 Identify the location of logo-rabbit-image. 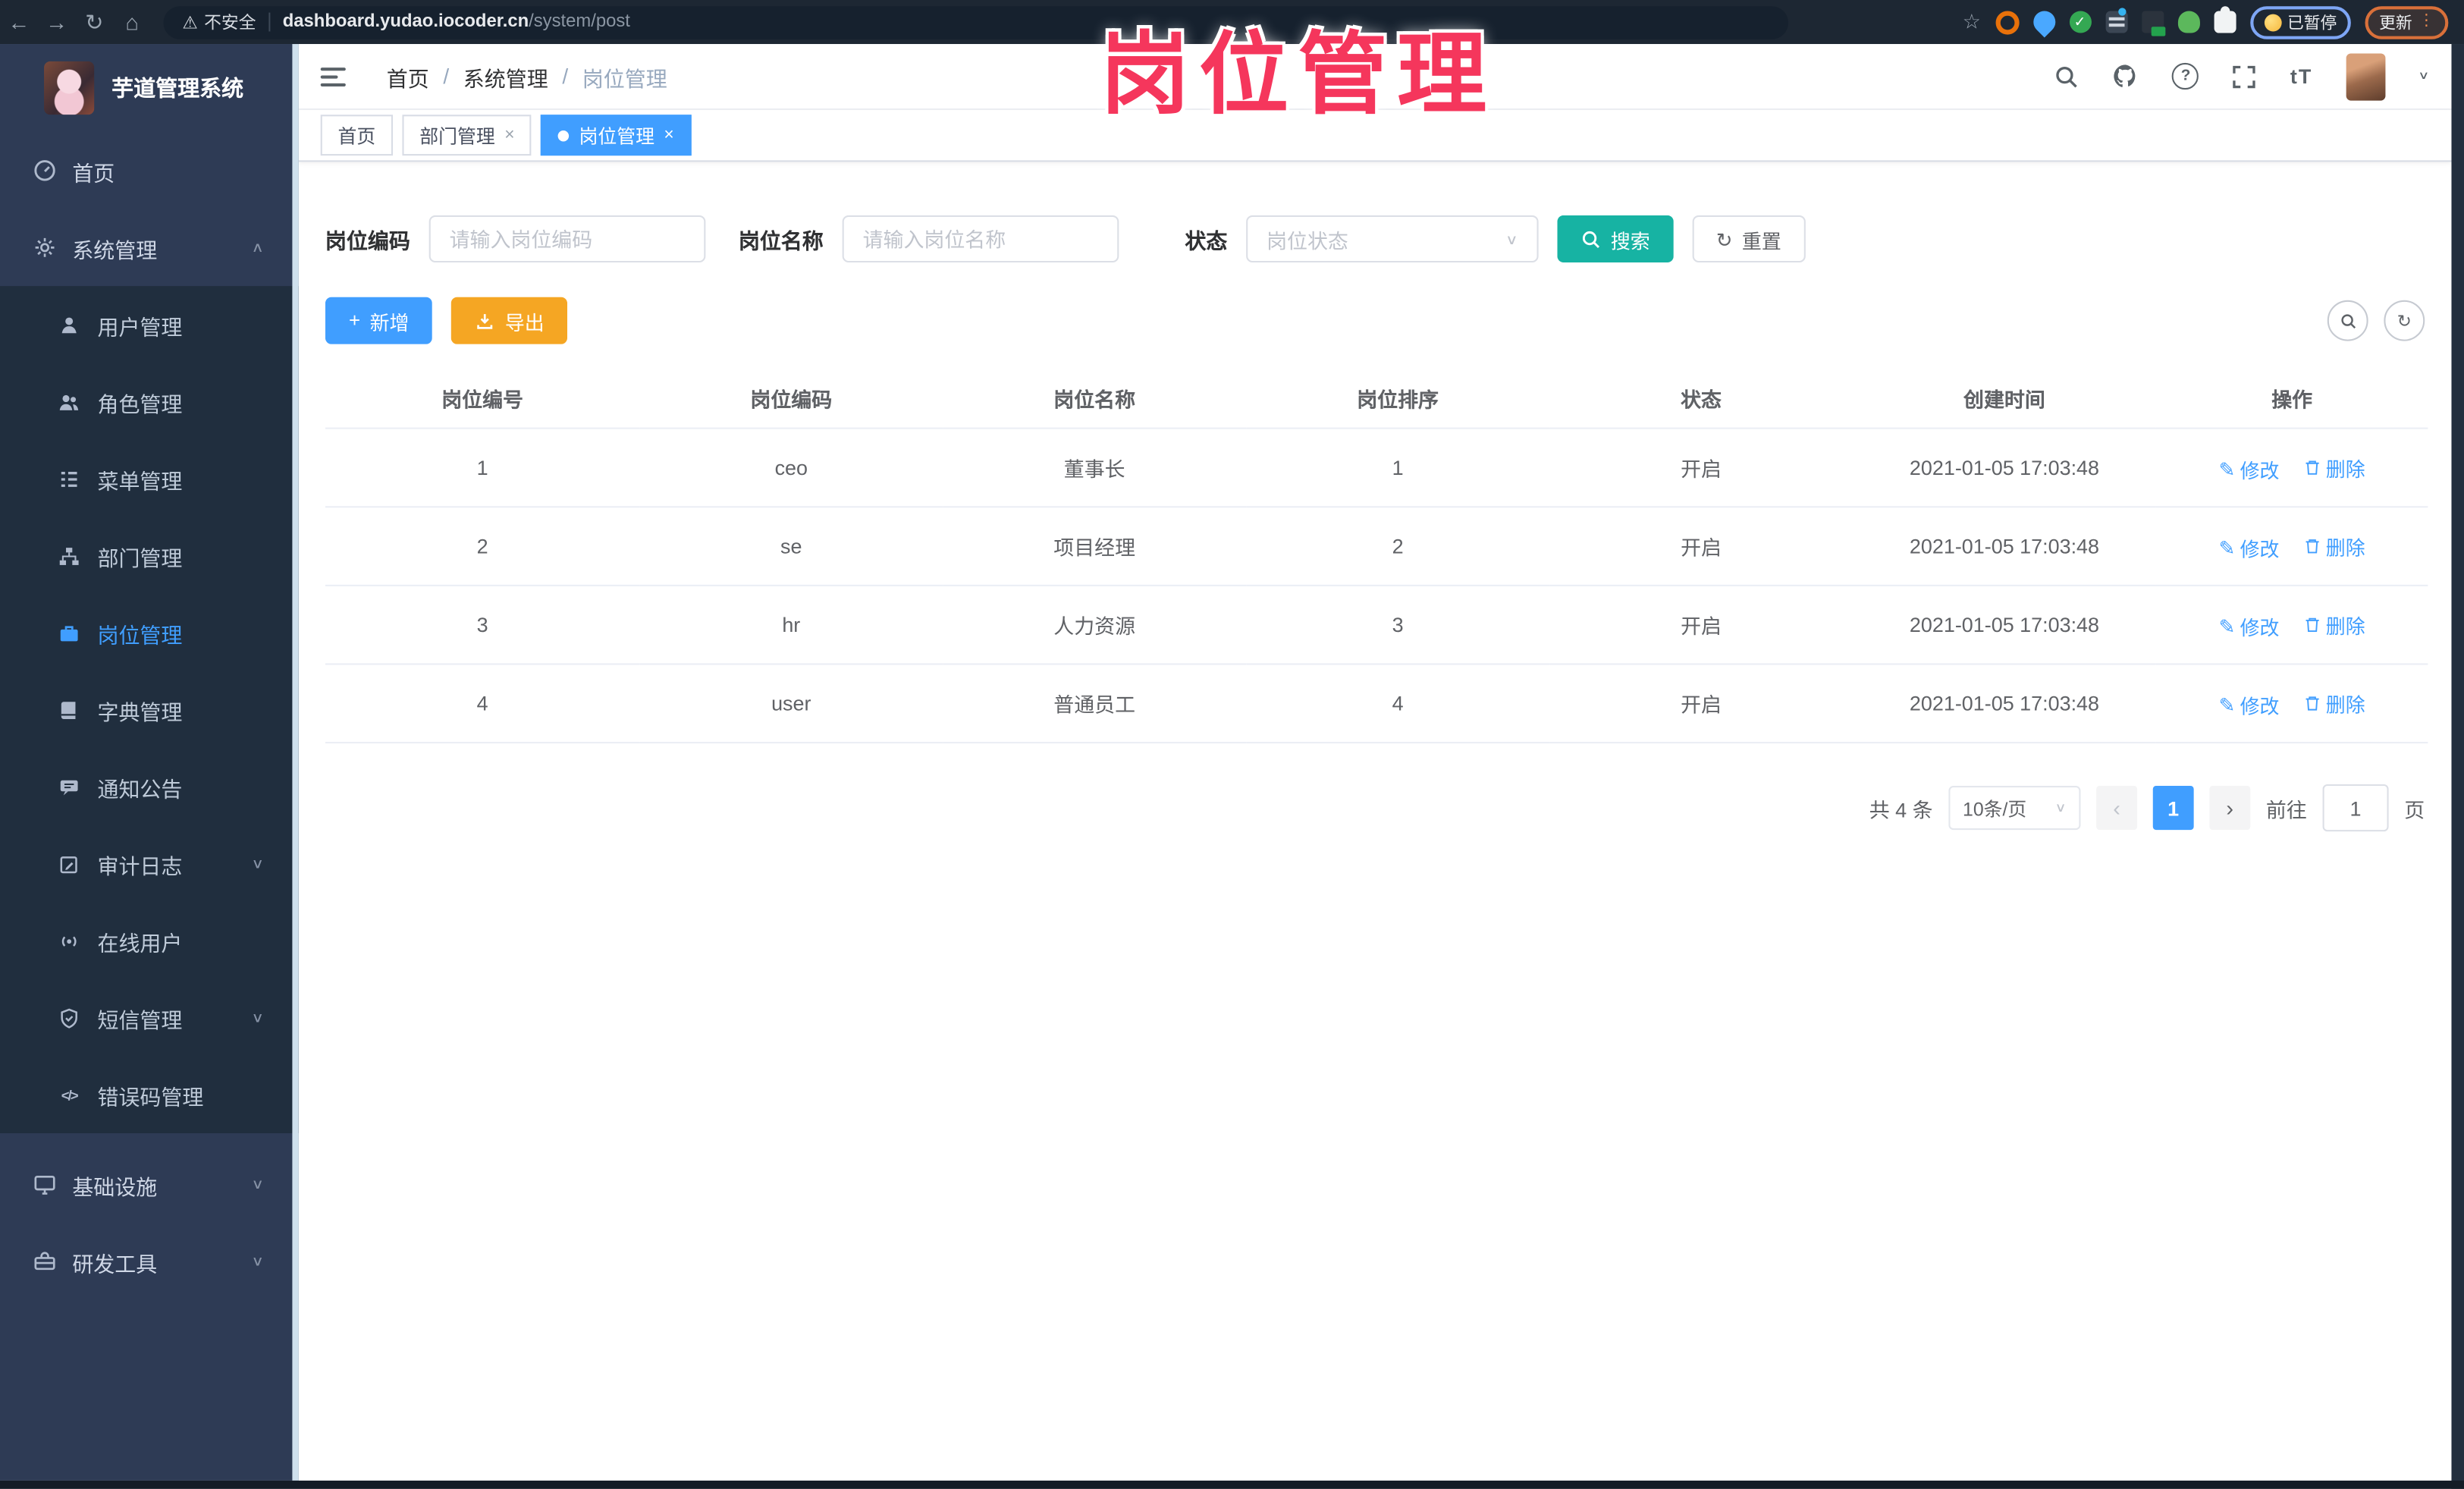
(69, 88).